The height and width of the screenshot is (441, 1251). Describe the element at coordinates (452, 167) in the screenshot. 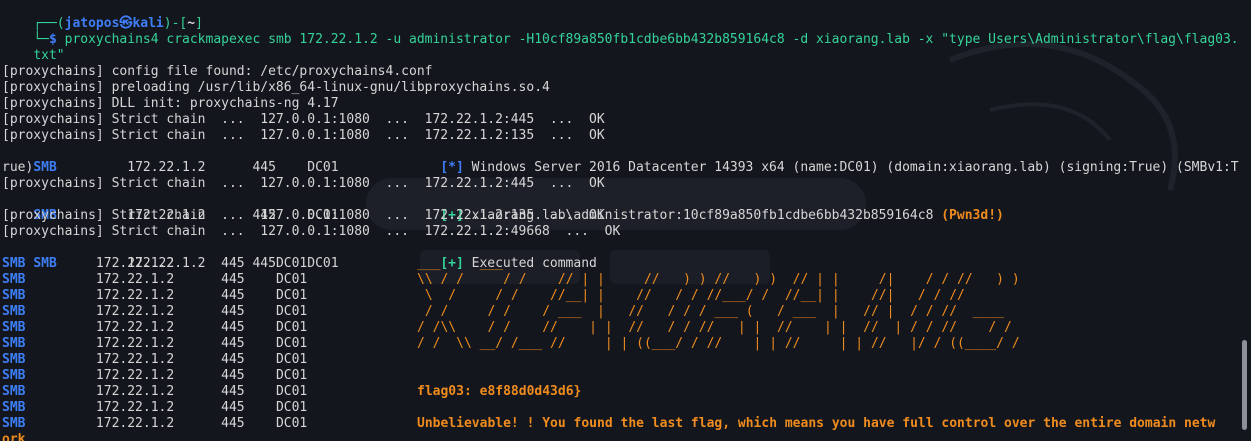

I see `info-tag: [*]` at that location.